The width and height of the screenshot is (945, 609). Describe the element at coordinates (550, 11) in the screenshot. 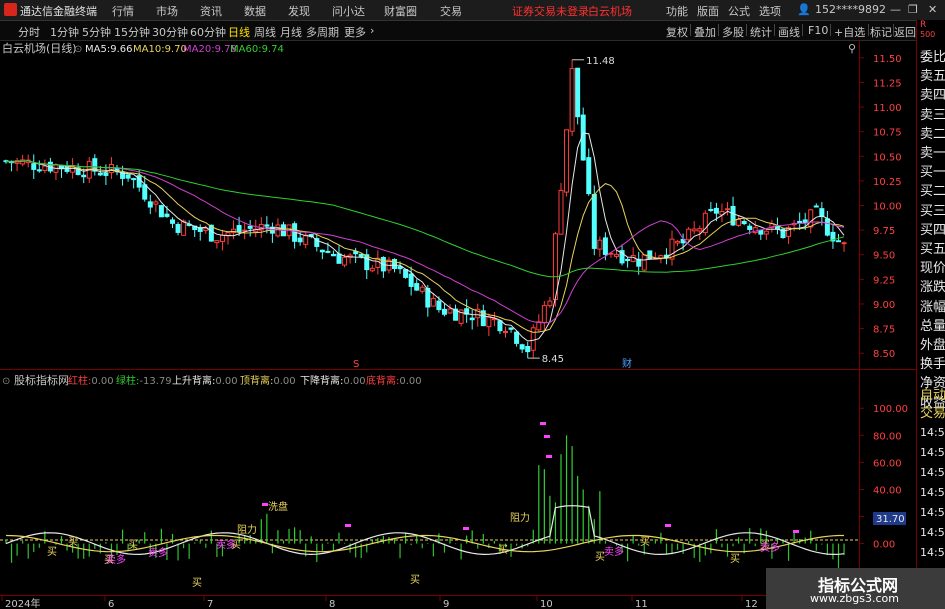

I see `trade-login-notice: 证券交易未登录` at that location.